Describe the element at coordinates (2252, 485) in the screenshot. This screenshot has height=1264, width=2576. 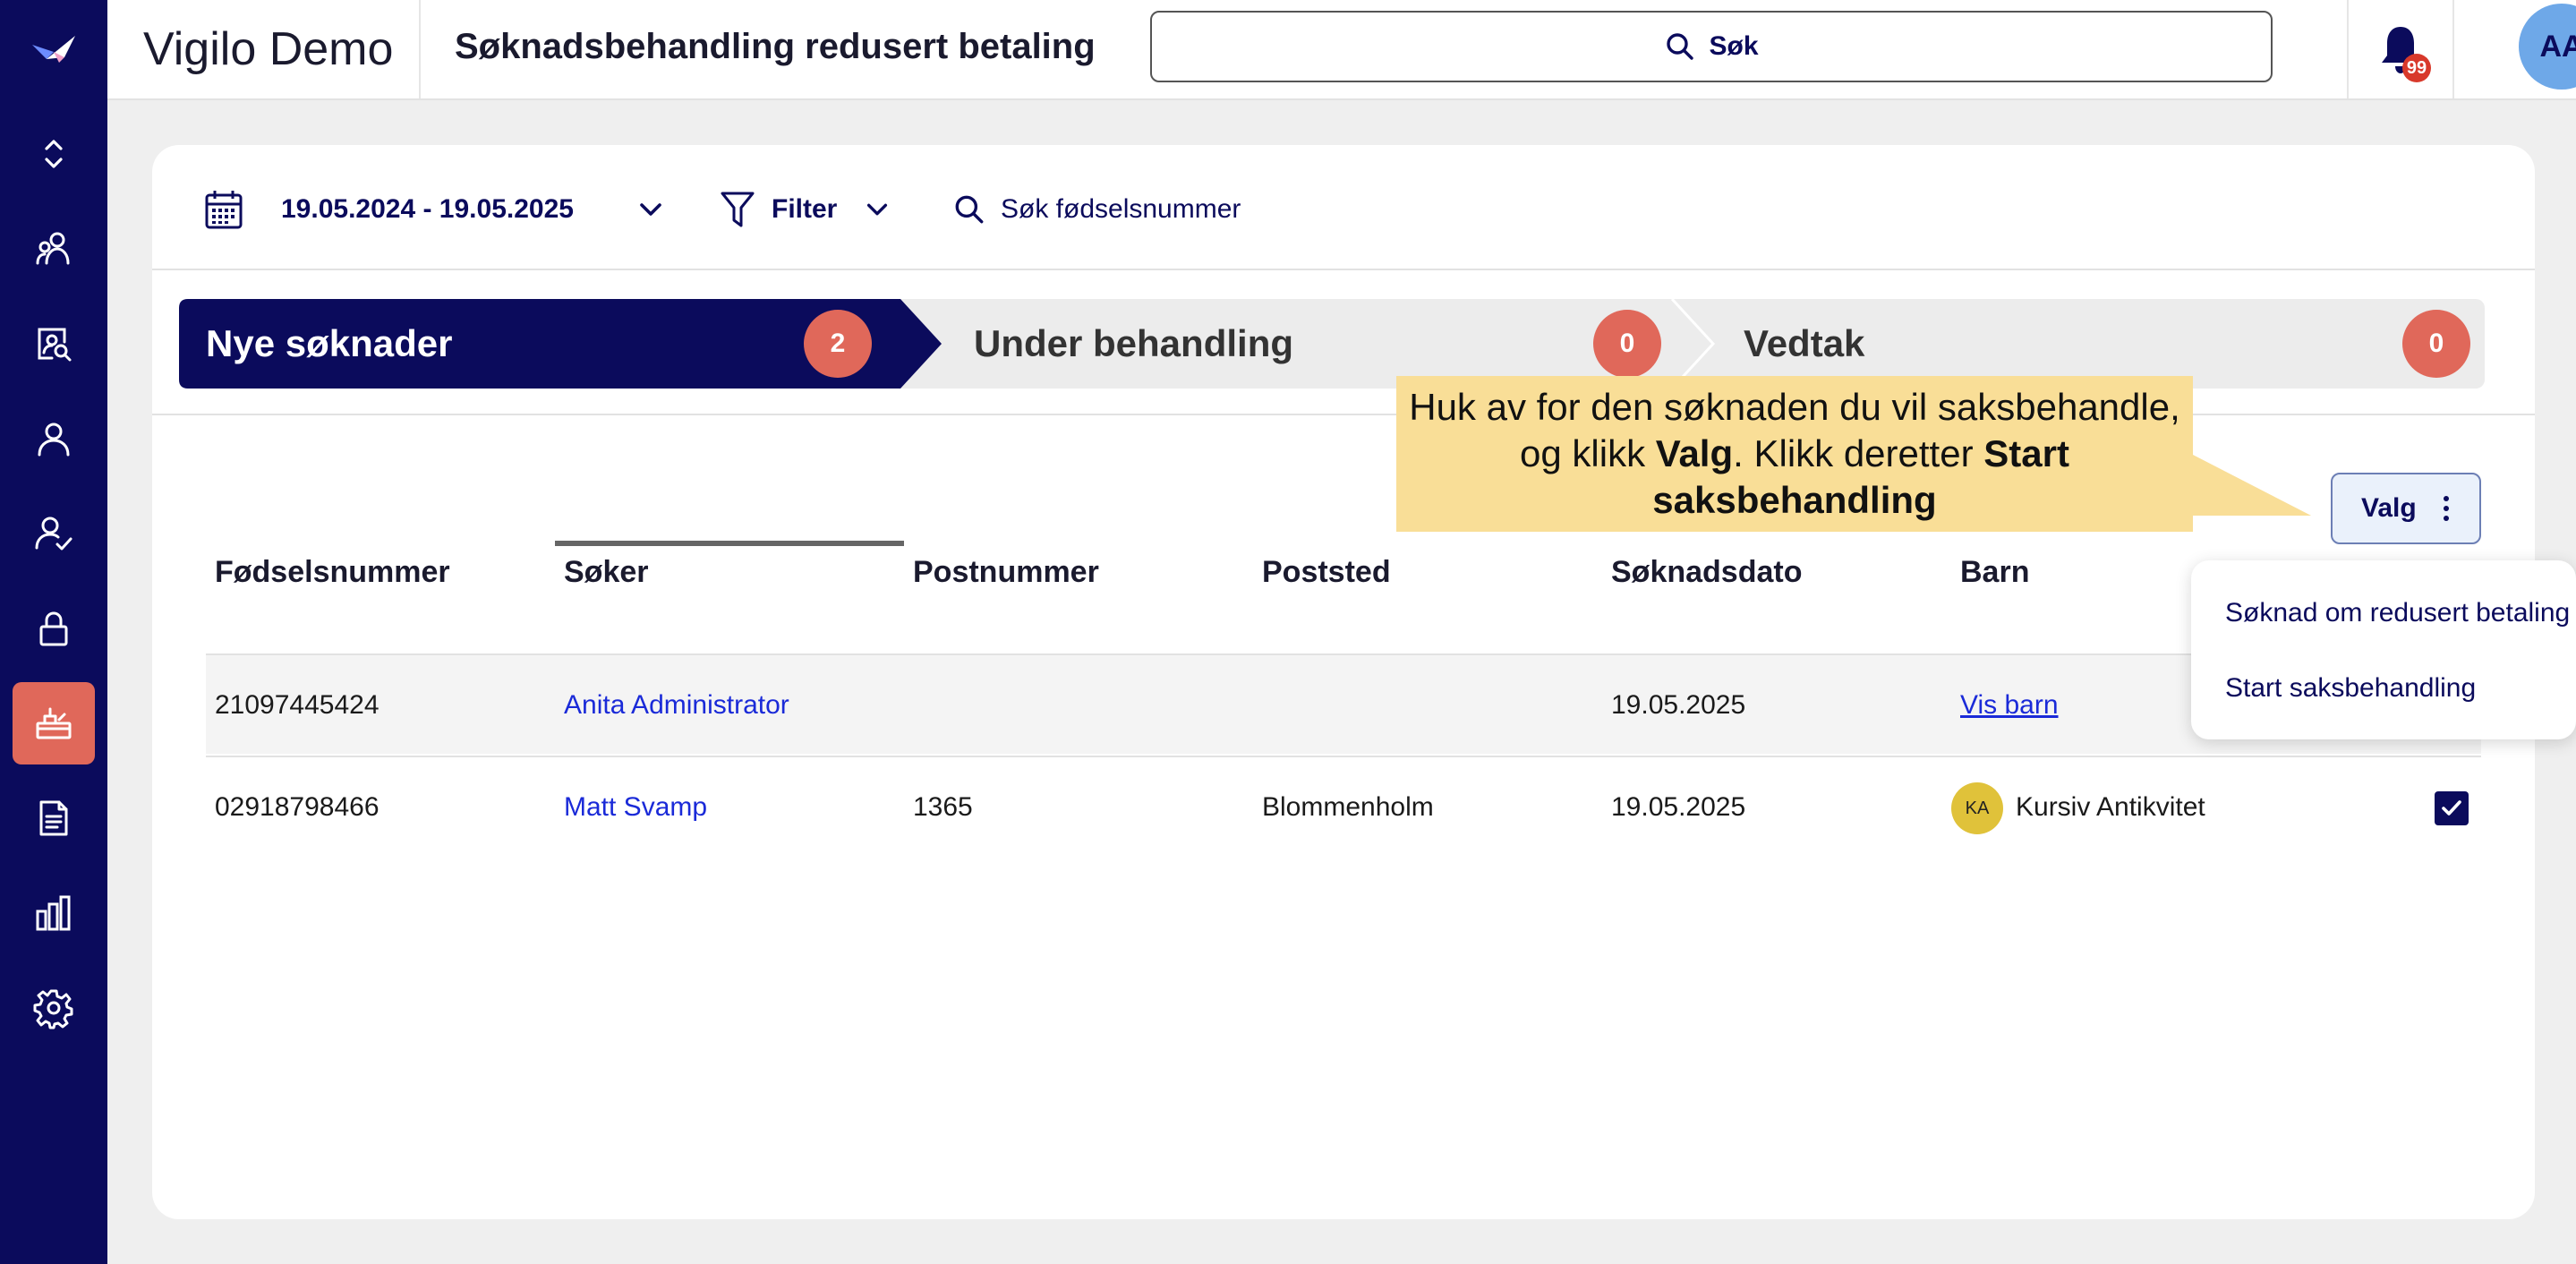
I see `callout-pointer` at that location.